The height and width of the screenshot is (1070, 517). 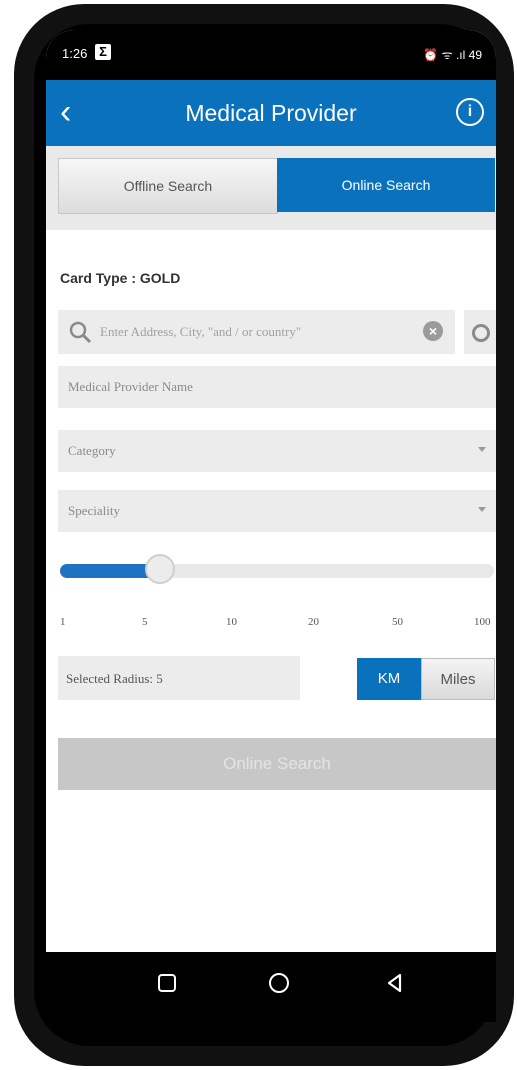 What do you see at coordinates (179, 678) in the screenshot?
I see `selected-radius-display: Selected Radius: 5` at bounding box center [179, 678].